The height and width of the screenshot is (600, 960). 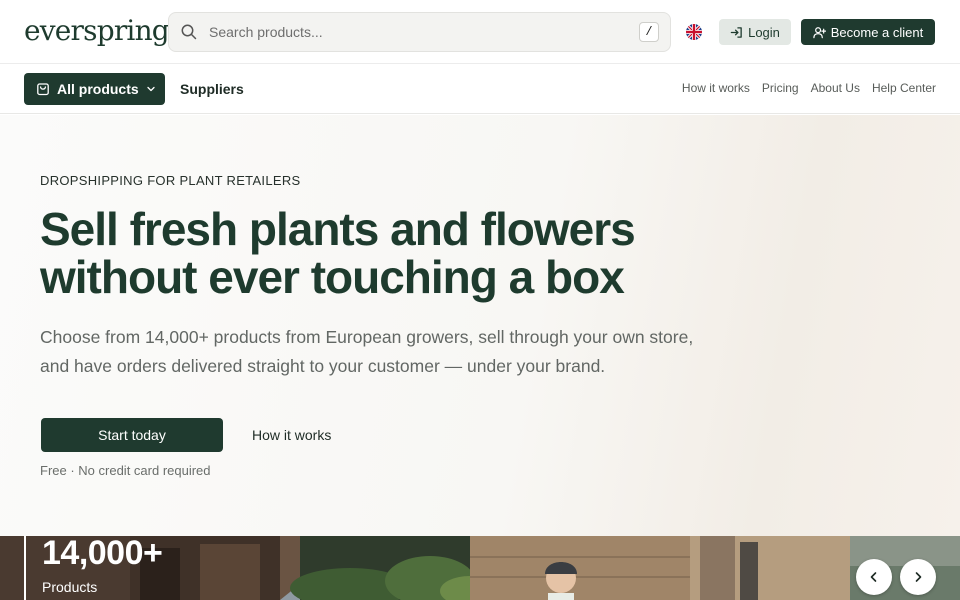 What do you see at coordinates (694, 32) in the screenshot?
I see `uk-flag-icon` at bounding box center [694, 32].